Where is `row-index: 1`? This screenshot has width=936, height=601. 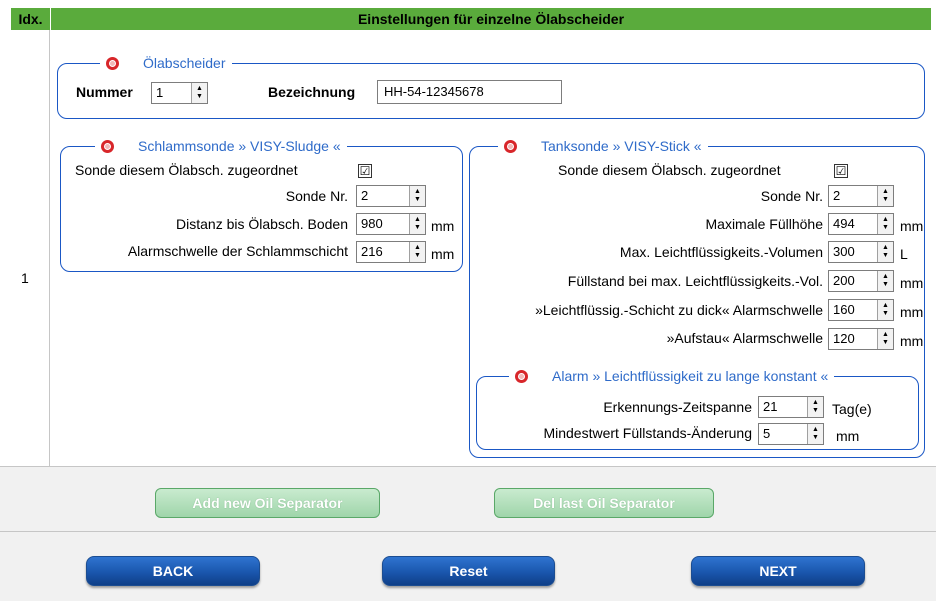 row-index: 1 is located at coordinates (25, 278).